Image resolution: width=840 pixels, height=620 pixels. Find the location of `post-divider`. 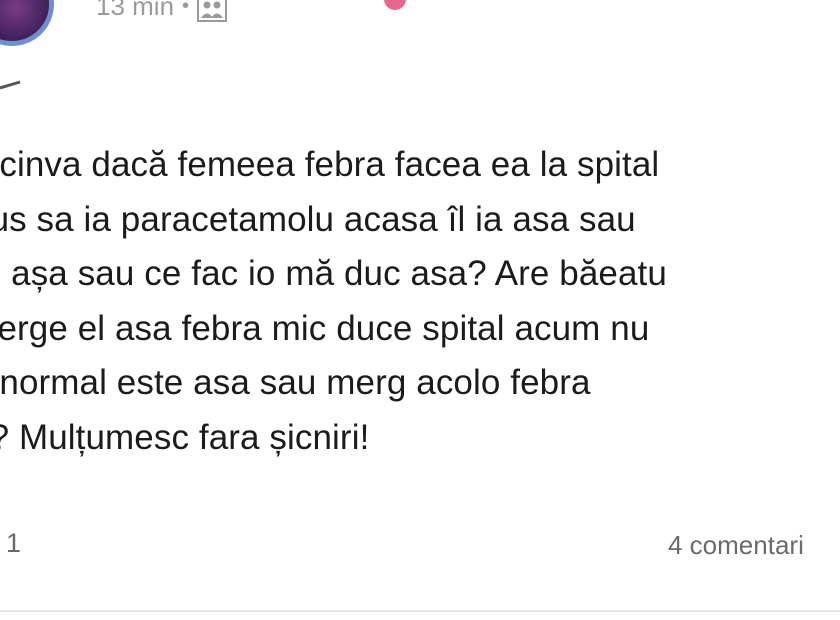

post-divider is located at coordinates (420, 611).